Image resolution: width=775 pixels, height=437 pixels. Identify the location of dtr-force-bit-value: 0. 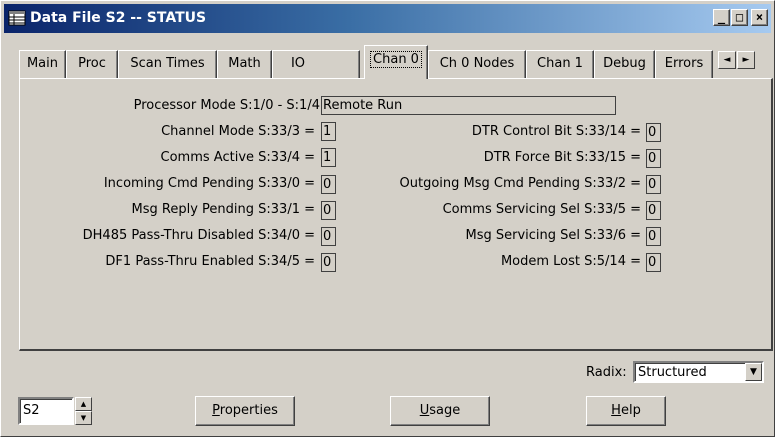
(653, 158).